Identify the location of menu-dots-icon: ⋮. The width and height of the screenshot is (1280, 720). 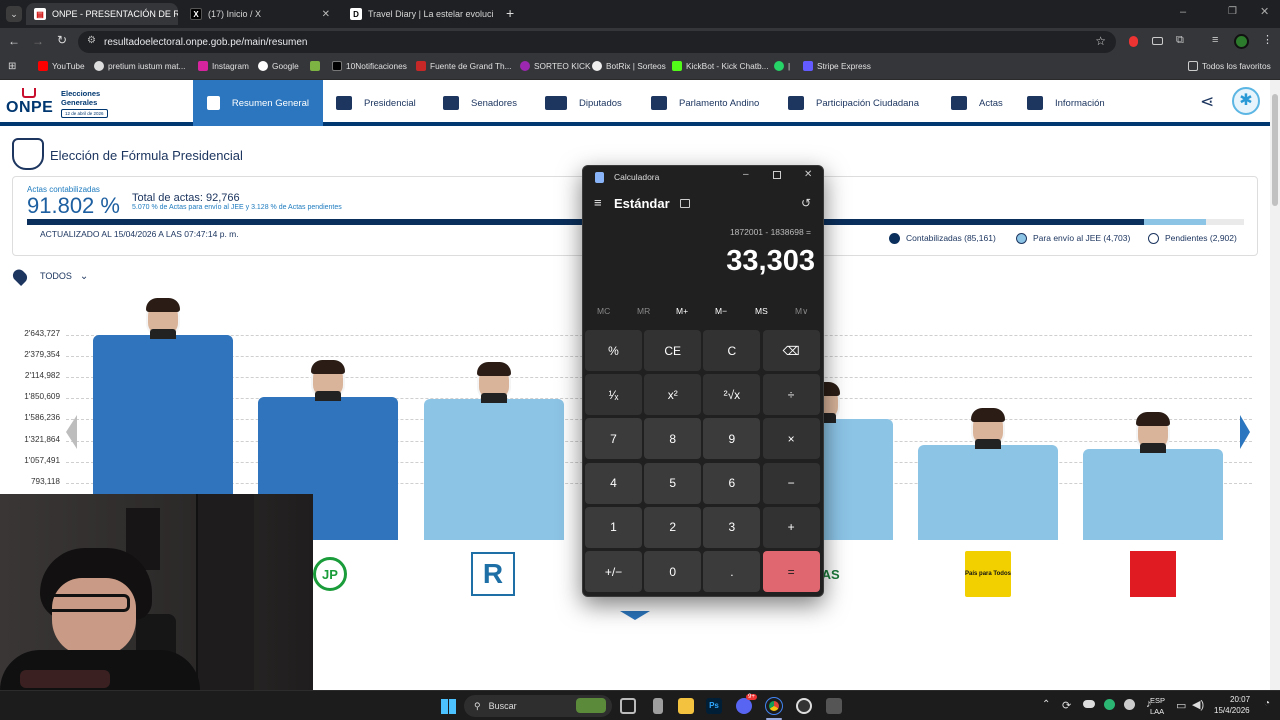
(1267, 39).